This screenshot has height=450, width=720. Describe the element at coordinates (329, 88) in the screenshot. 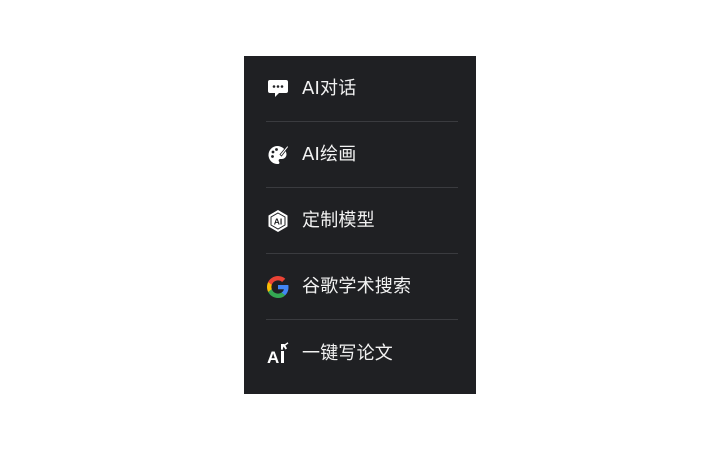

I see `menu-item-label: AI对话` at that location.